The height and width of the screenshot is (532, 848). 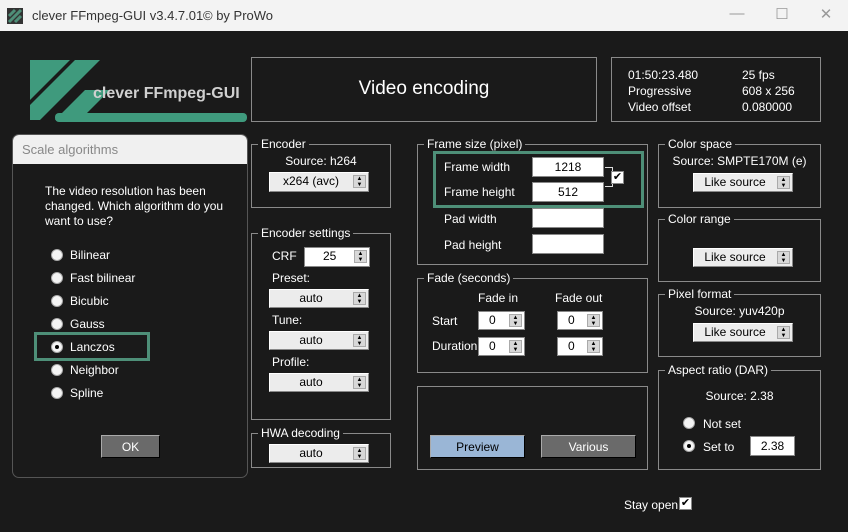 I want to click on ok-button: OK, so click(x=130, y=446).